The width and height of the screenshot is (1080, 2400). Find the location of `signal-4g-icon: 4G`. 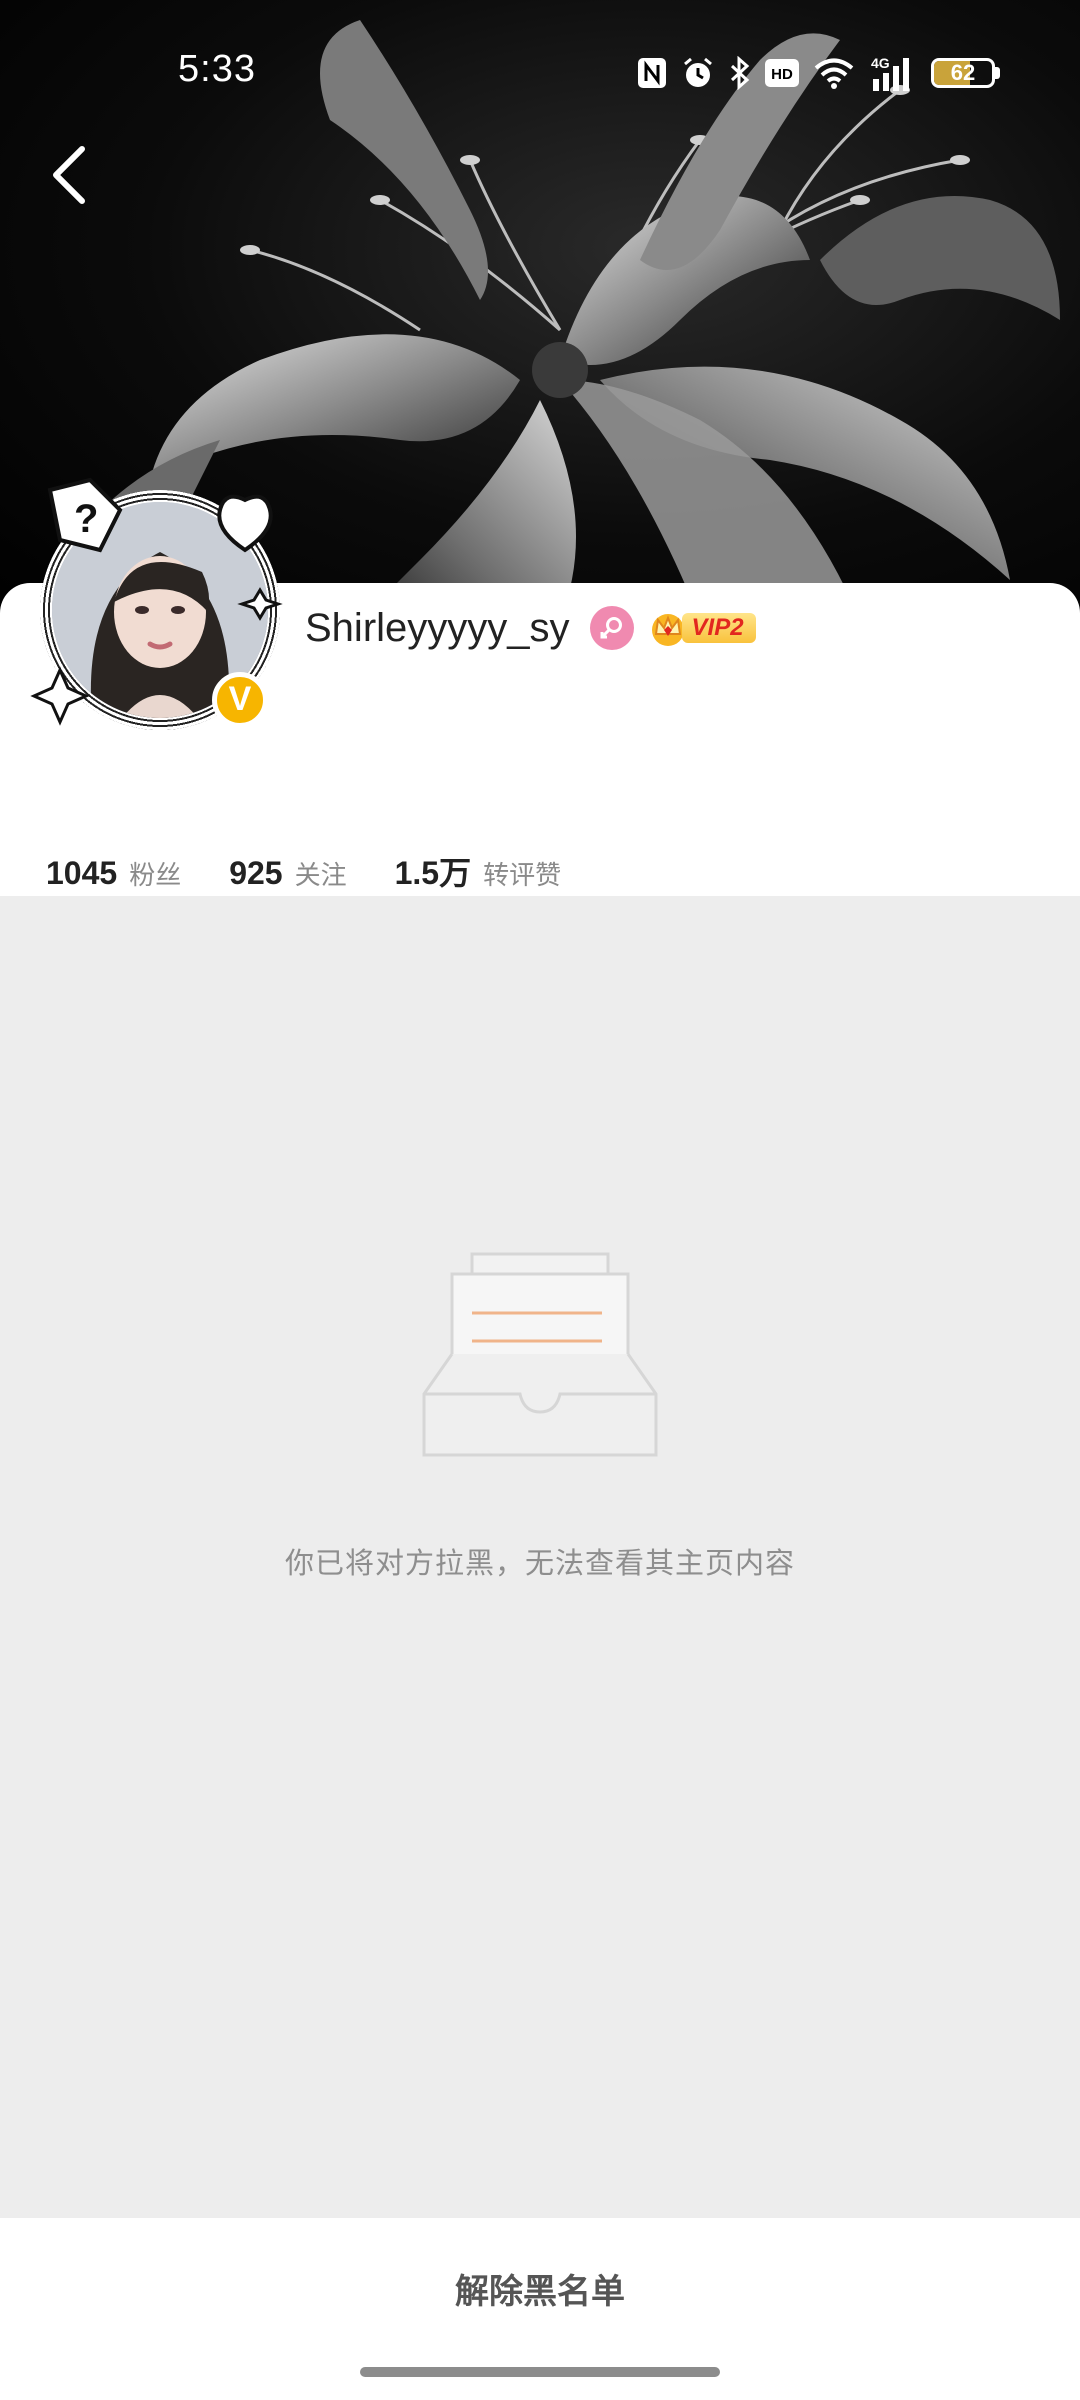

signal-4g-icon: 4G is located at coordinates (893, 73).